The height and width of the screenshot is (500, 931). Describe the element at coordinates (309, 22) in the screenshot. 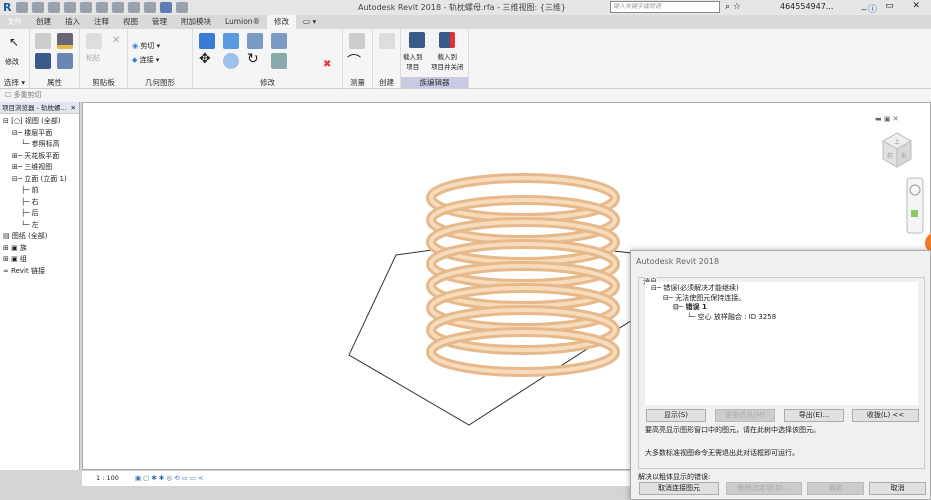

I see `tab-extra: ▭ ▾` at that location.